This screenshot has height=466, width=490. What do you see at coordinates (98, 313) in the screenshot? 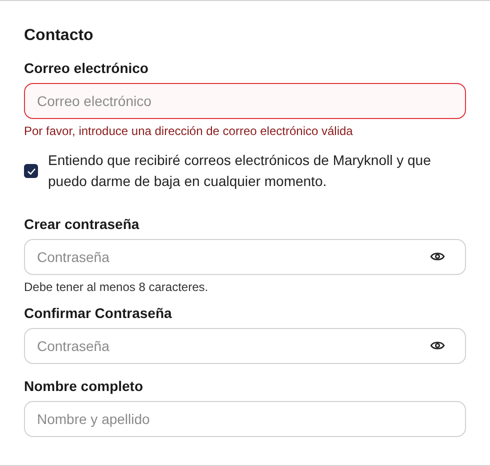
I see `field-label: Confirmar Contraseña` at bounding box center [98, 313].